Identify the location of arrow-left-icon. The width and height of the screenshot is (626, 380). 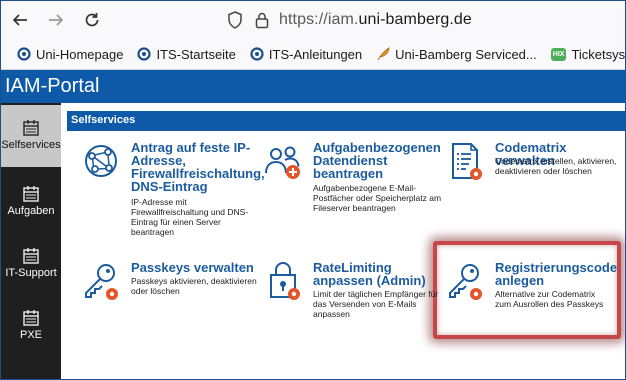
(19, 20).